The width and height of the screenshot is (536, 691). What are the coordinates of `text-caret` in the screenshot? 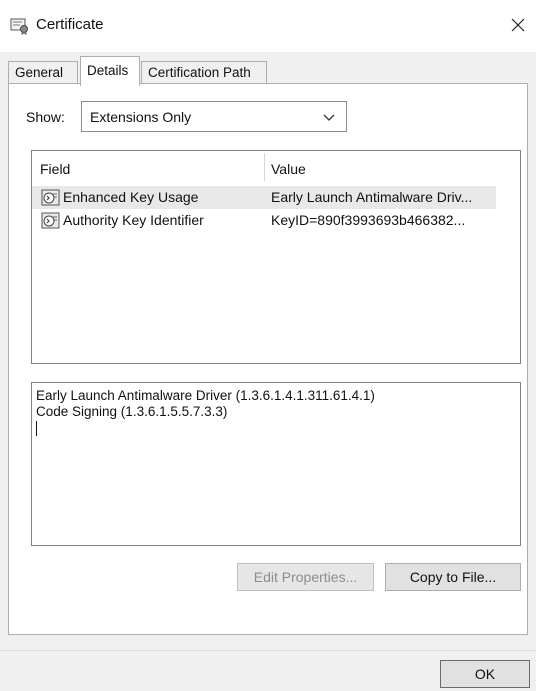 It's located at (276, 428).